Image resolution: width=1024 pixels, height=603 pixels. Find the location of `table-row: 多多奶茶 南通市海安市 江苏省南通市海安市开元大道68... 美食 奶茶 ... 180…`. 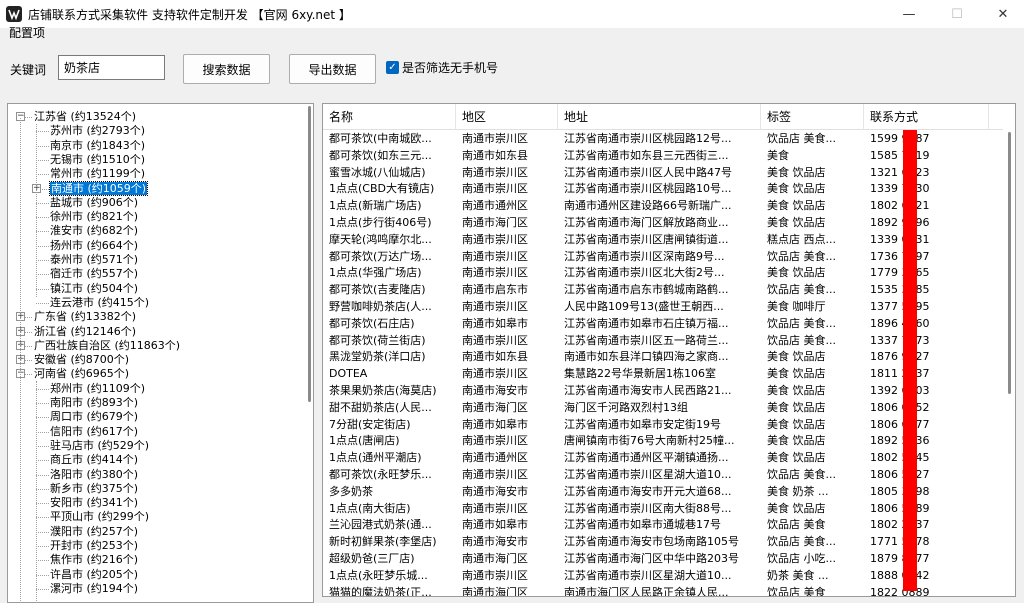

table-row: 多多奶茶 南通市海安市 江苏省南通市海安市开元大道68... 美食 奶茶 ... 180… is located at coordinates (663, 492).